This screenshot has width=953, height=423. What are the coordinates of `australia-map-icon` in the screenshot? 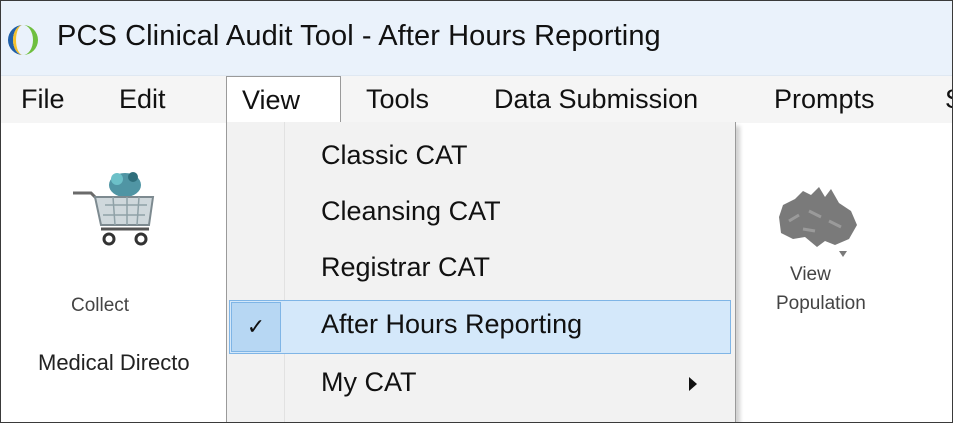 It's located at (817, 219).